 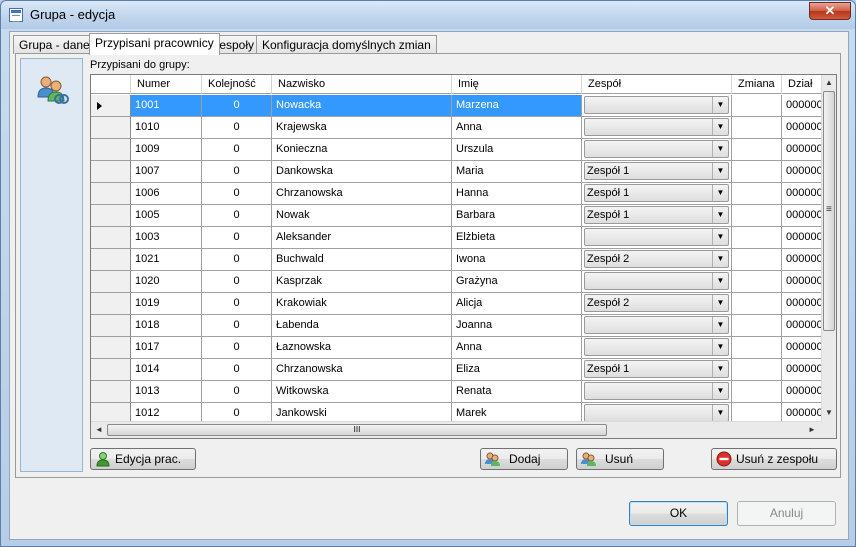 I want to click on table-row: 1007 0 Dankowska Maria Zespół 1 ▼ 000000, so click(x=456, y=172).